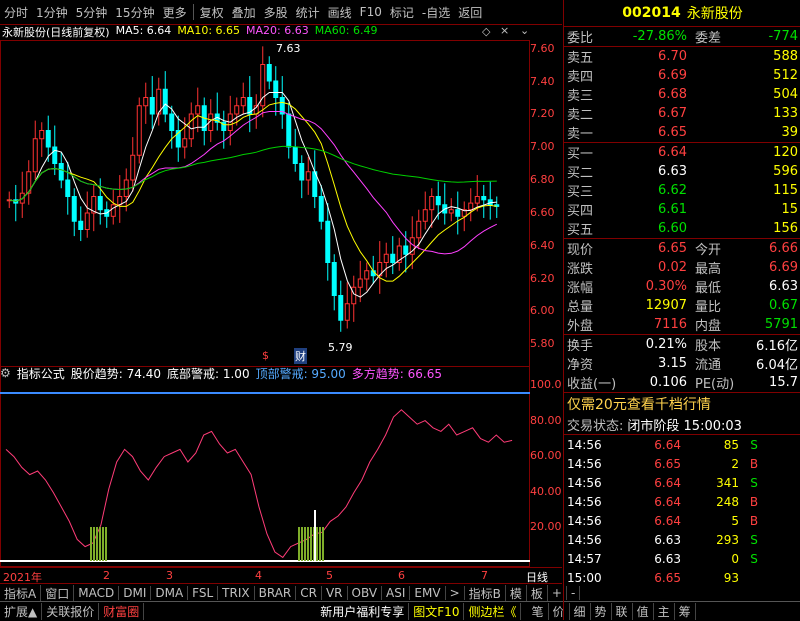 This screenshot has height=621, width=800. Describe the element at coordinates (363, 611) in the screenshot. I see `new-user-promo: 新用户福利专享` at that location.